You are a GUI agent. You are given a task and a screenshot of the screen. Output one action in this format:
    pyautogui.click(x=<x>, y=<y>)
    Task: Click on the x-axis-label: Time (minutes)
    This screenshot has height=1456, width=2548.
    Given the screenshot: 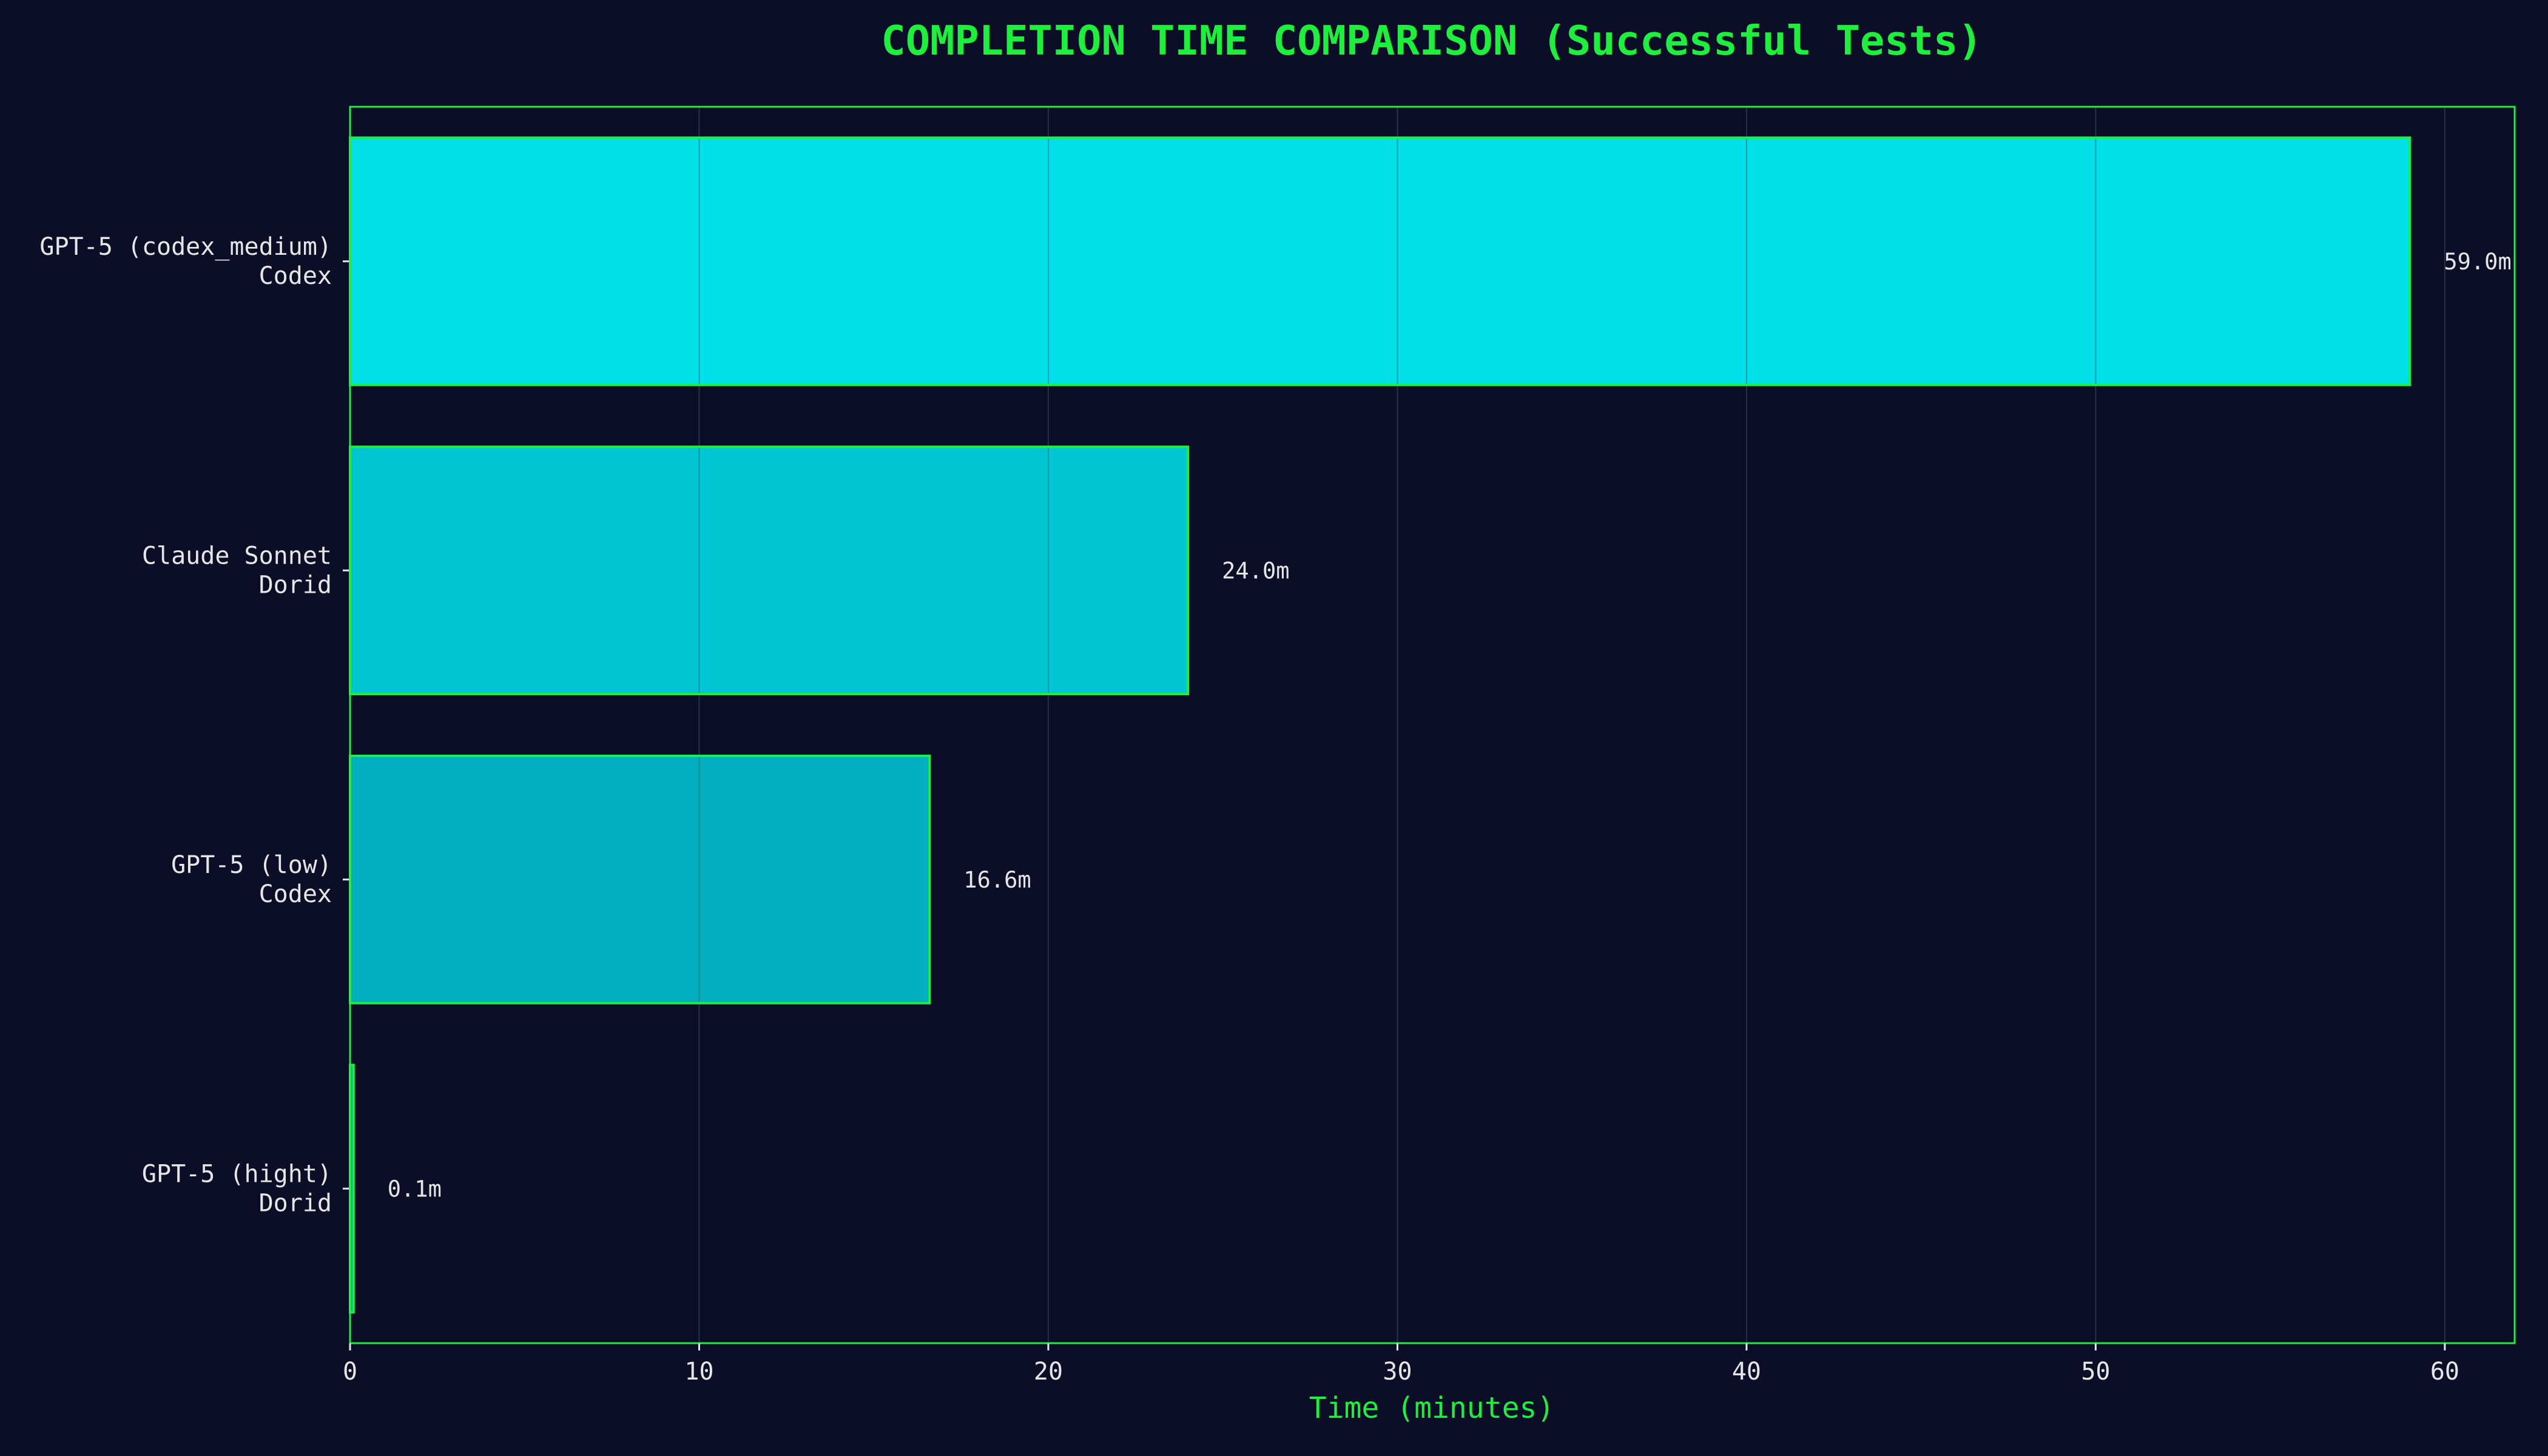 What is the action you would take?
    pyautogui.click(x=1432, y=1408)
    